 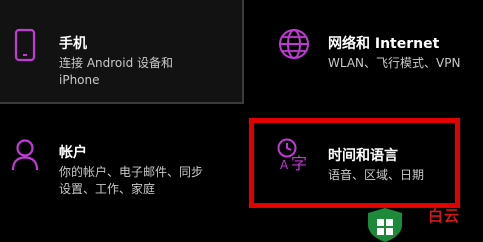 I want to click on windows-shield-icon, so click(x=385, y=225).